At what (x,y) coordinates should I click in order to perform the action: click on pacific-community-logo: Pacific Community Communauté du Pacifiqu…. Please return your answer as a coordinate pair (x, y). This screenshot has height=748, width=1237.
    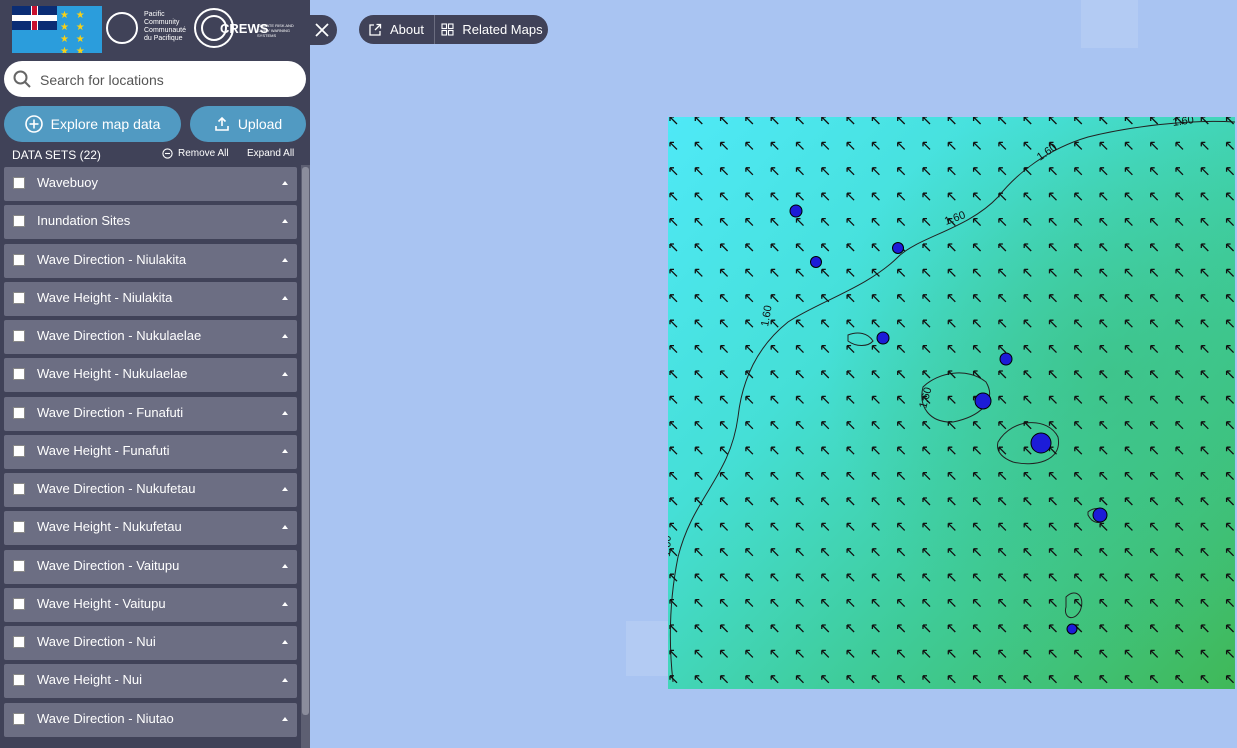
    Looking at the image, I should click on (148, 30).